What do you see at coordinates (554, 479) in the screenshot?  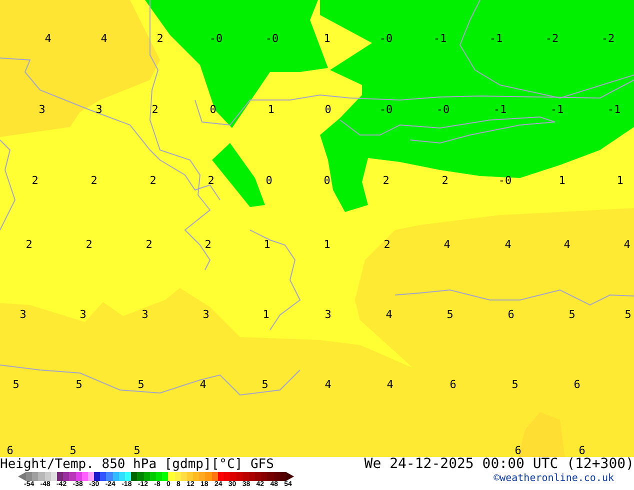 I see `copyright-text: ©weatheronline.co.uk` at bounding box center [554, 479].